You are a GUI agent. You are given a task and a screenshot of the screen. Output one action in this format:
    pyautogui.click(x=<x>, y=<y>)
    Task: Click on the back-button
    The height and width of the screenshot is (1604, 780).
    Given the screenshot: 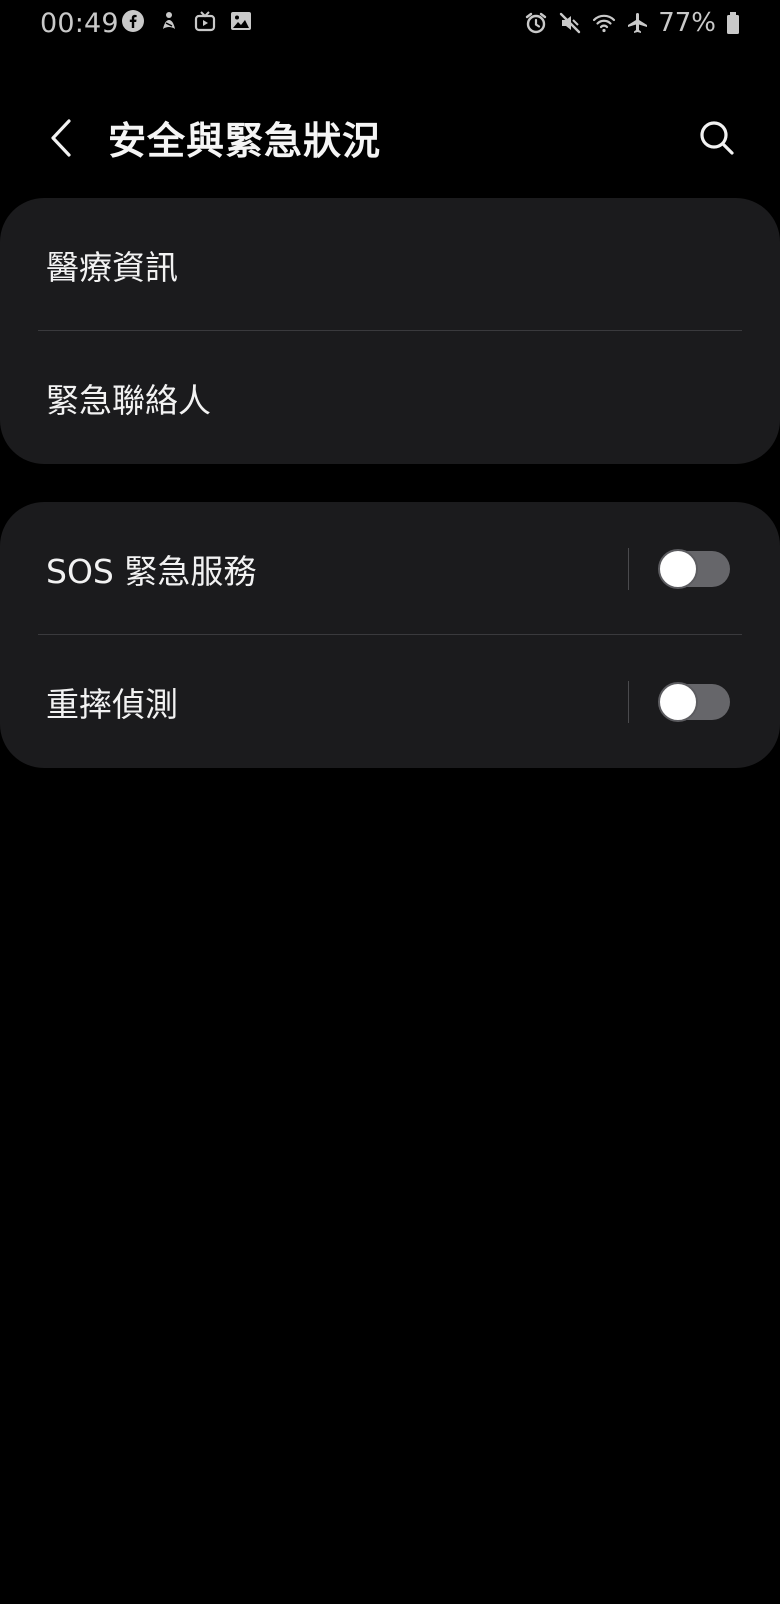 What is the action you would take?
    pyautogui.click(x=60, y=138)
    